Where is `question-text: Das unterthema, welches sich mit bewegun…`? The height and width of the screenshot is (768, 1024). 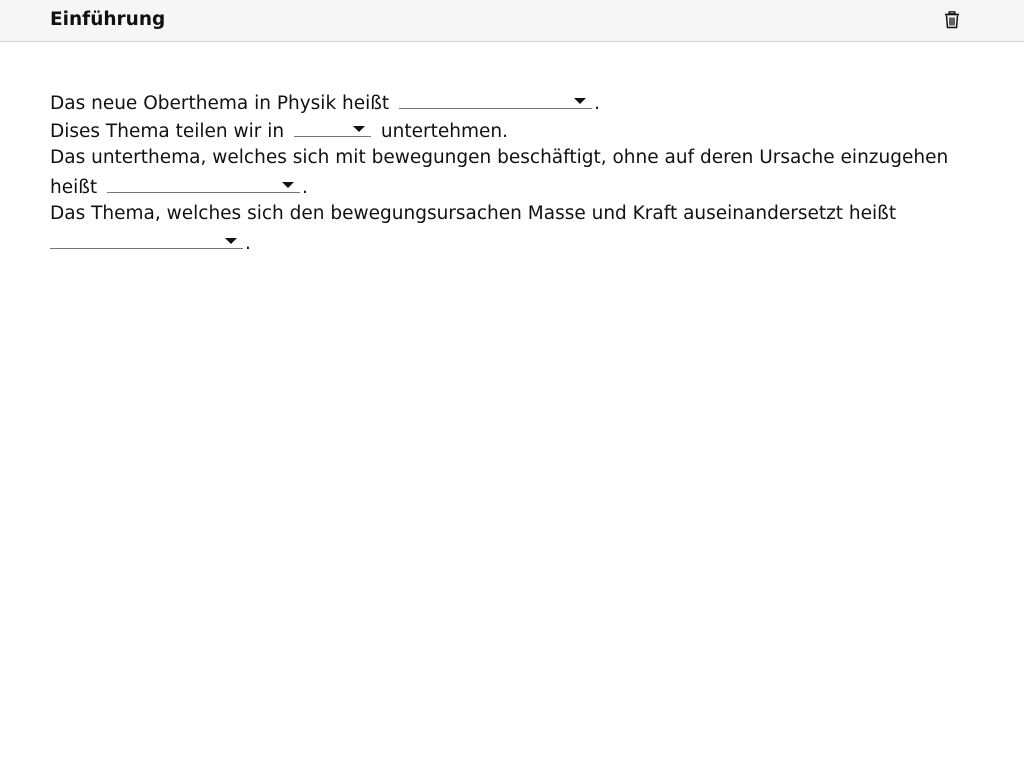 question-text: Das unterthema, welches sich mit bewegun… is located at coordinates (499, 157).